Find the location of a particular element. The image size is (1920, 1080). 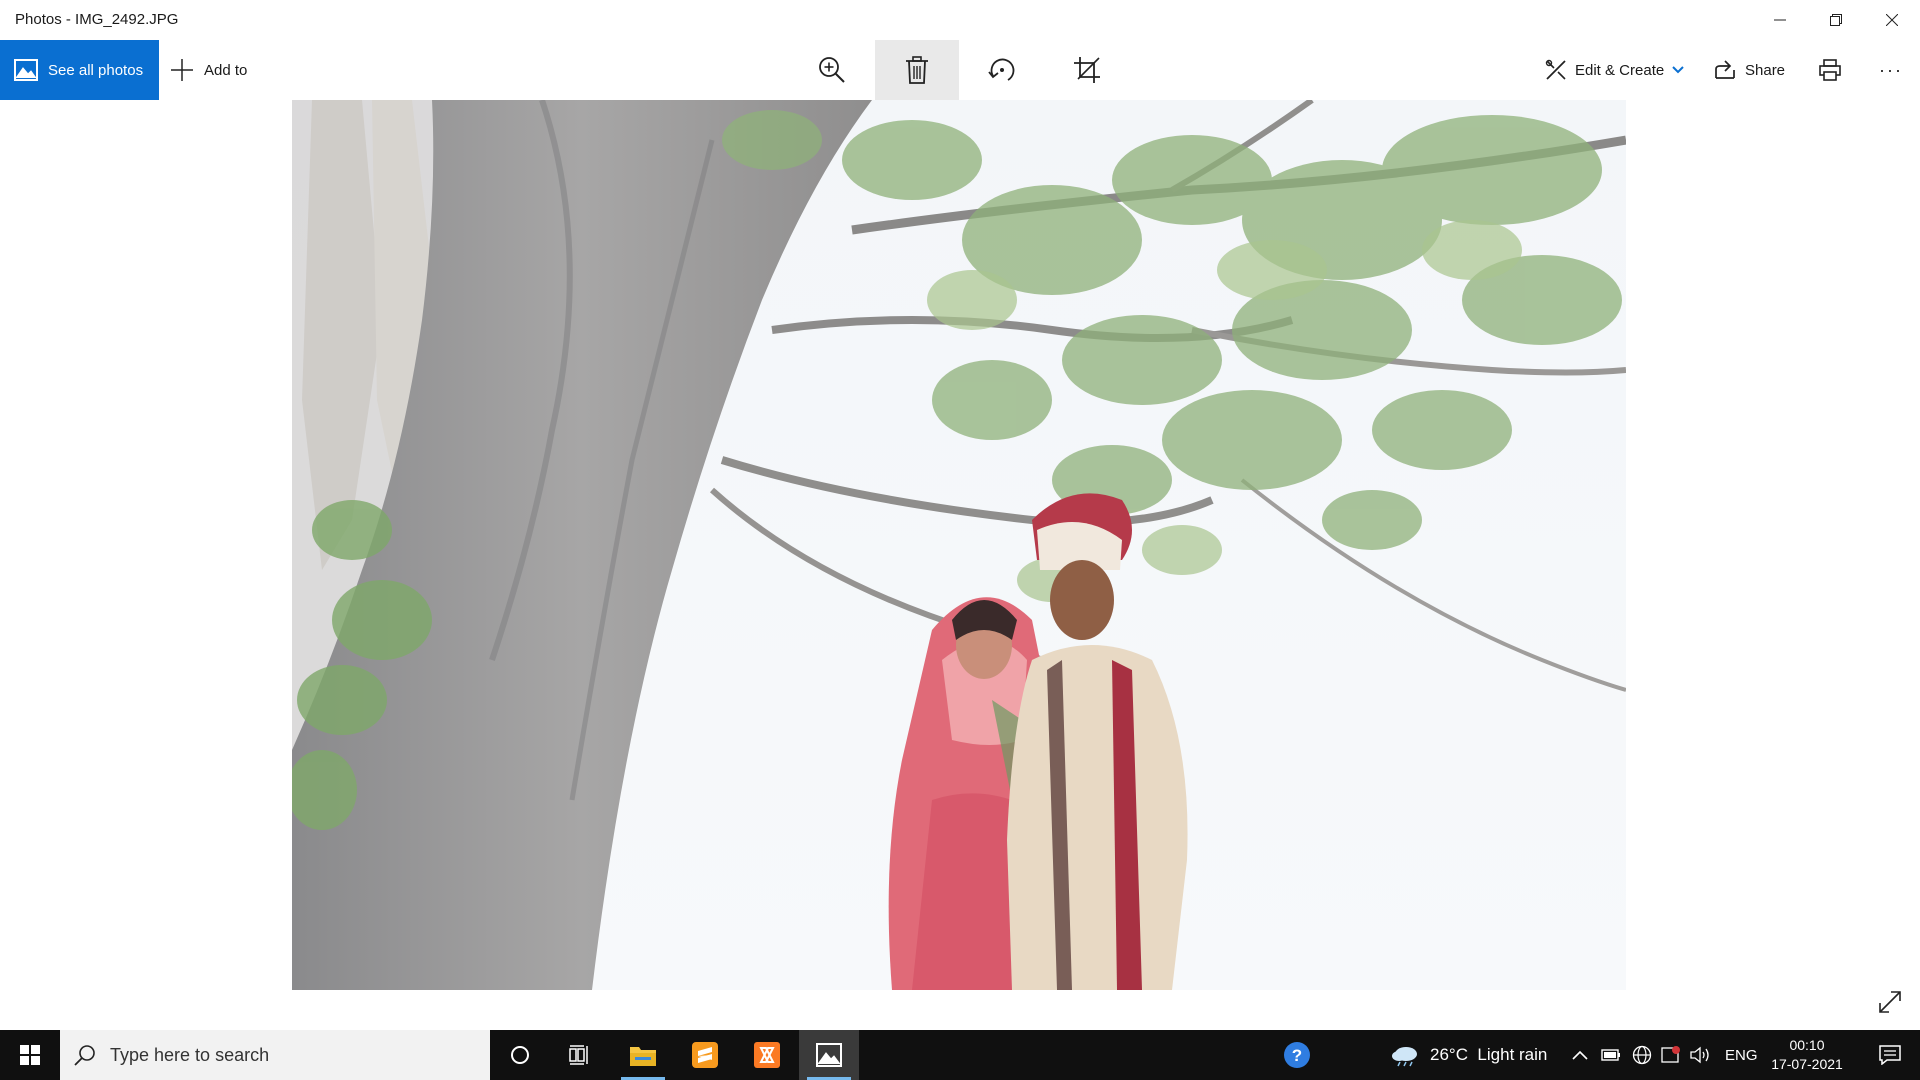

zoom-icon is located at coordinates (832, 70).